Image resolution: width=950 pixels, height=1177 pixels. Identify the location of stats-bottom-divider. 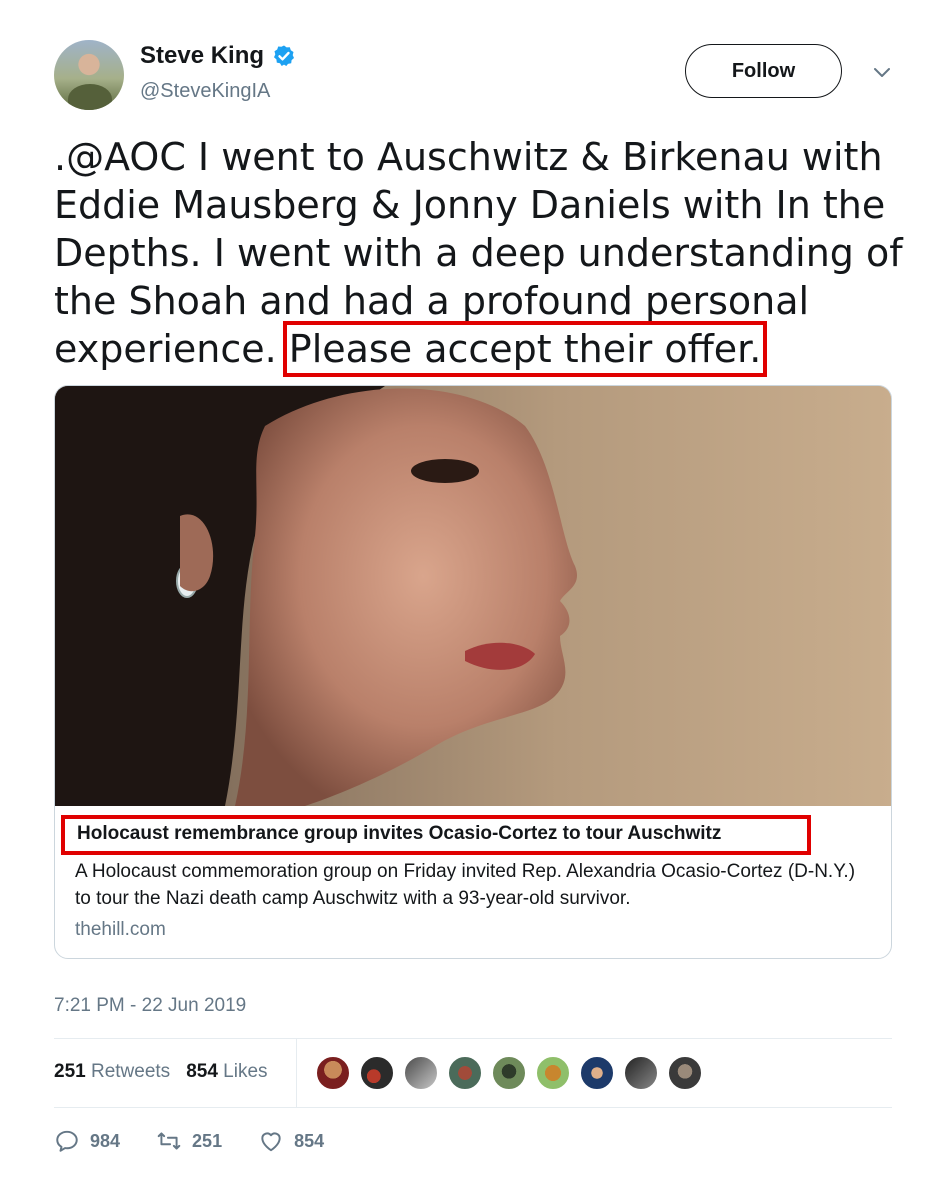
(473, 1107).